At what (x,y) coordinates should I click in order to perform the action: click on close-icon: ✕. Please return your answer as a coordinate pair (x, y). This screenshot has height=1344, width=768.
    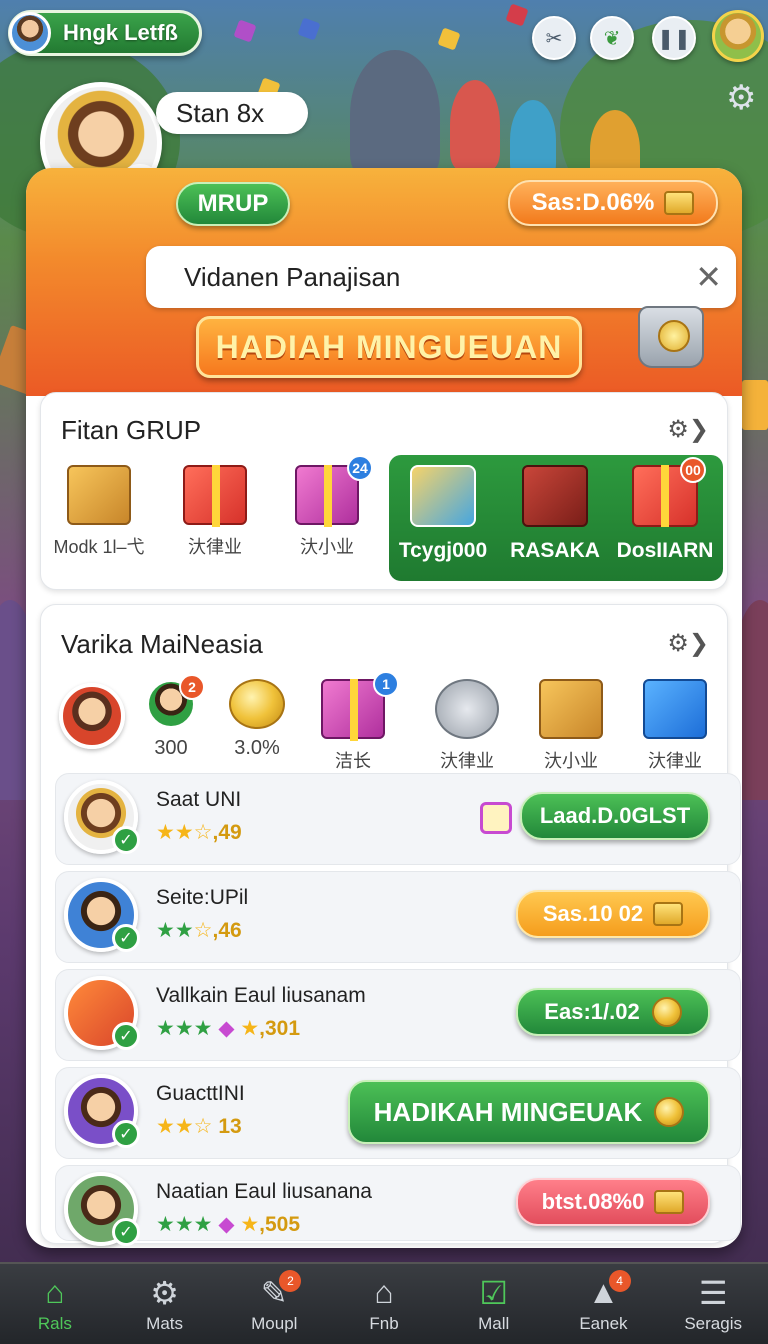
    Looking at the image, I should click on (708, 277).